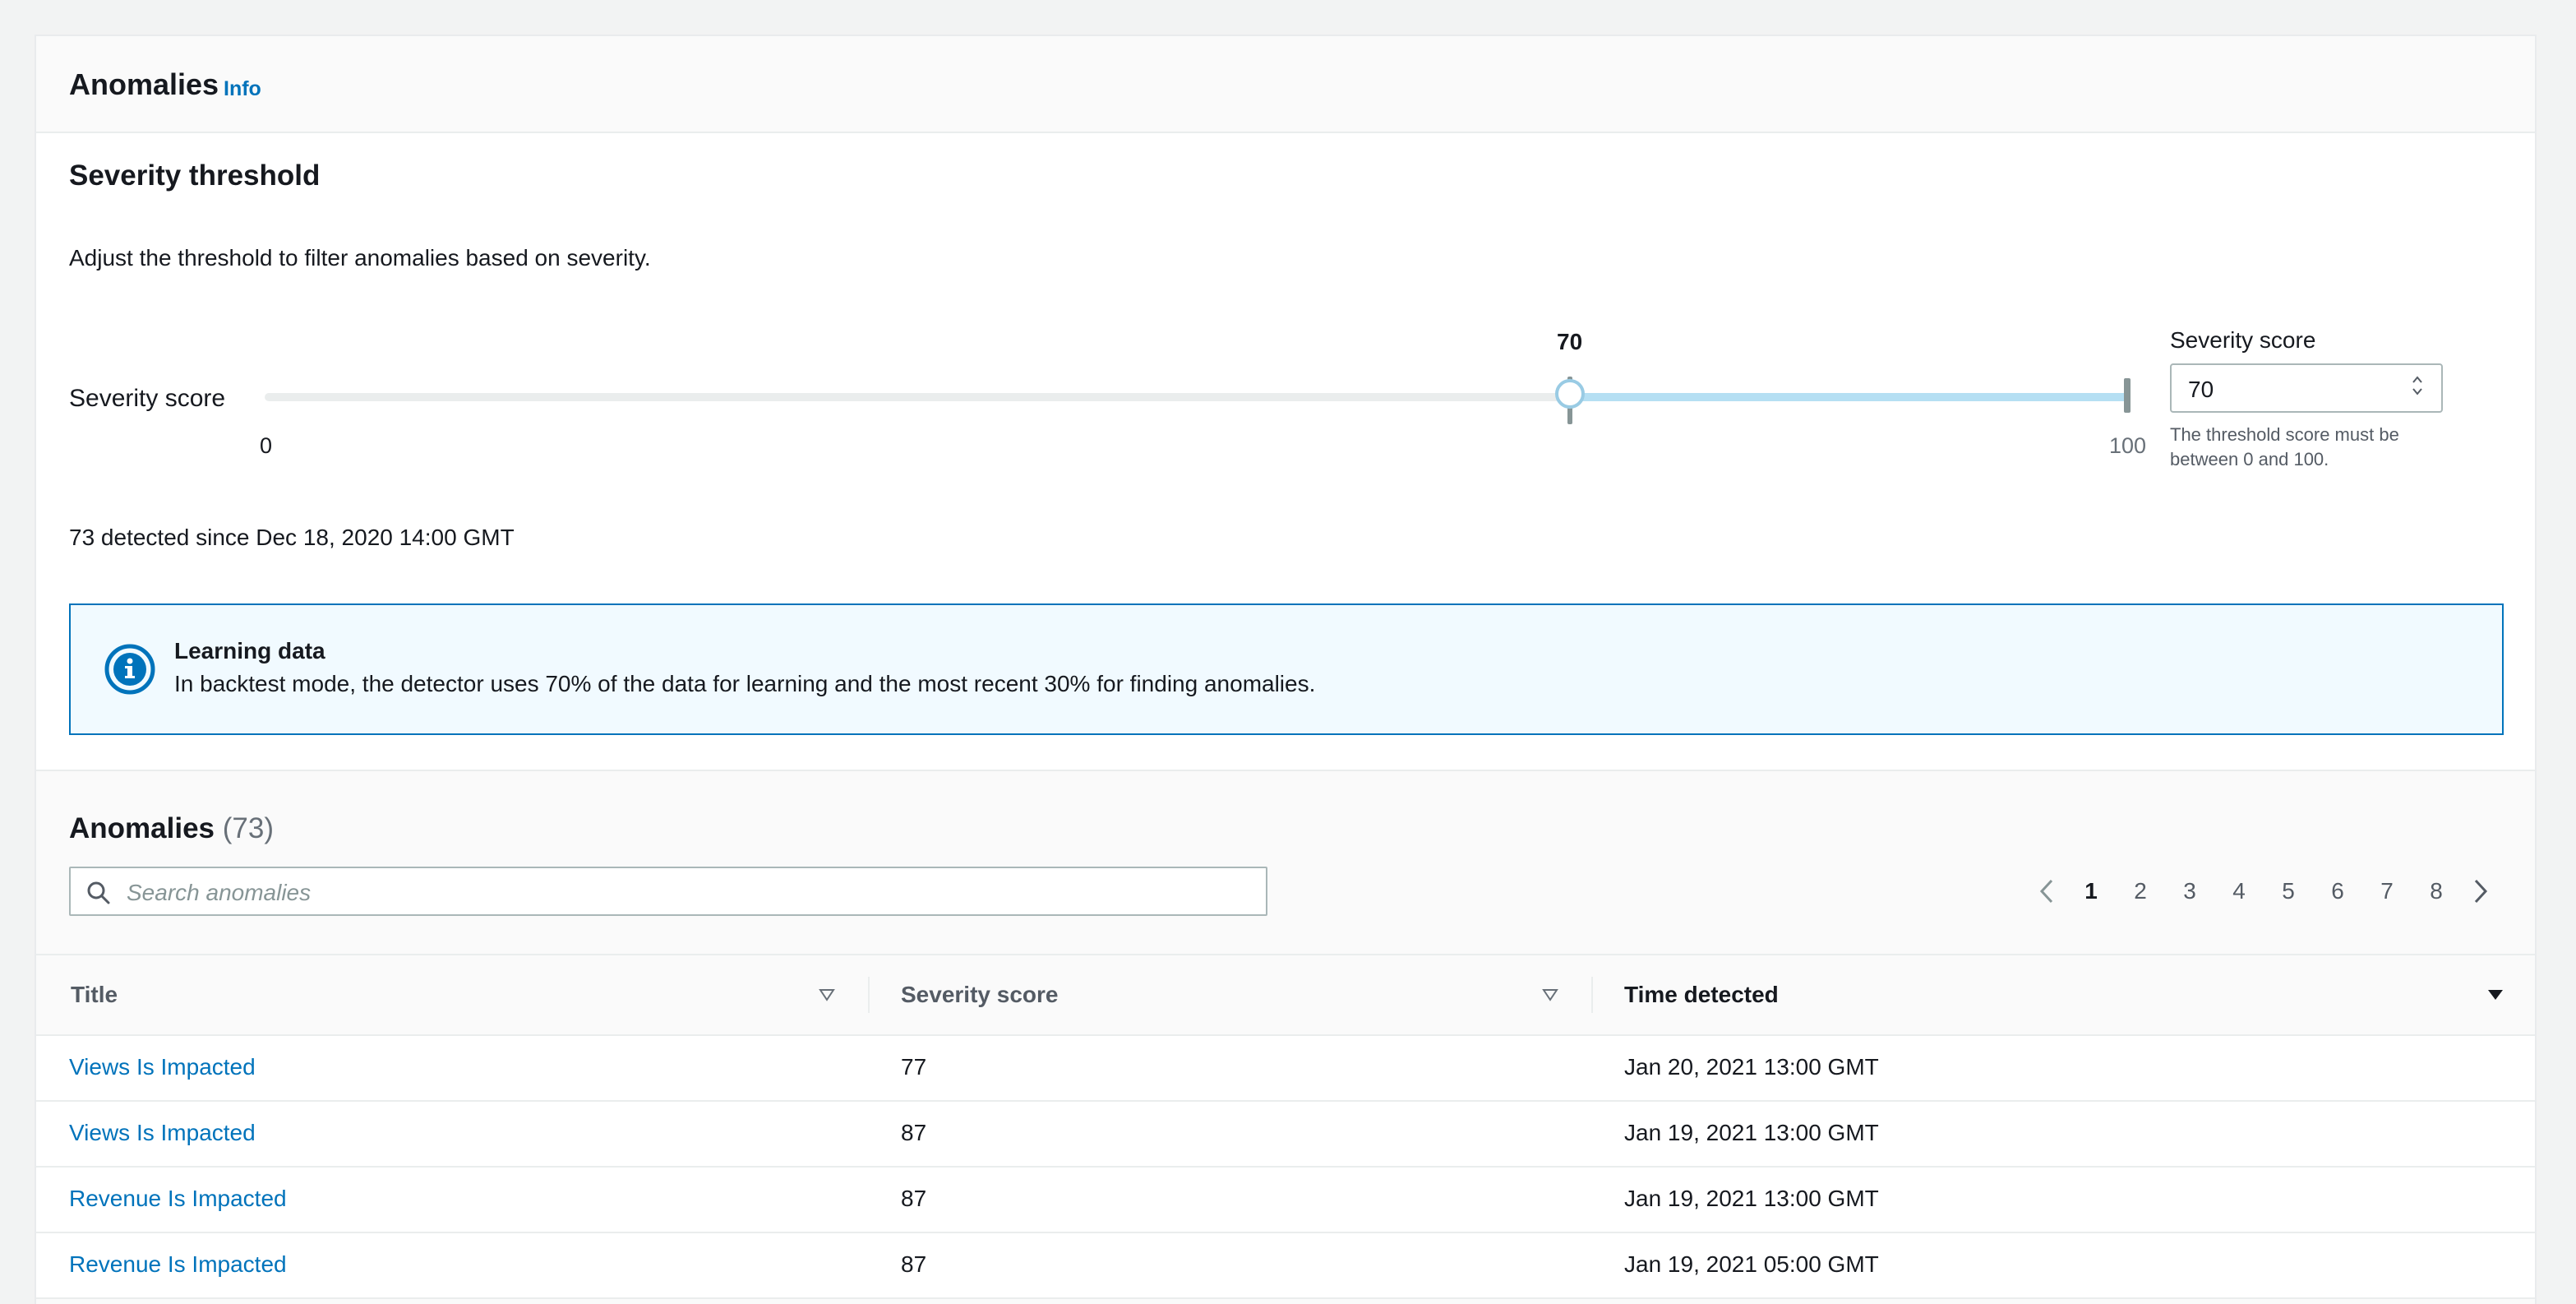 Image resolution: width=2576 pixels, height=1304 pixels. What do you see at coordinates (292, 537) in the screenshot?
I see `detected-count-text: 73 detected since Dec 18, 2020 14:00 GMT` at bounding box center [292, 537].